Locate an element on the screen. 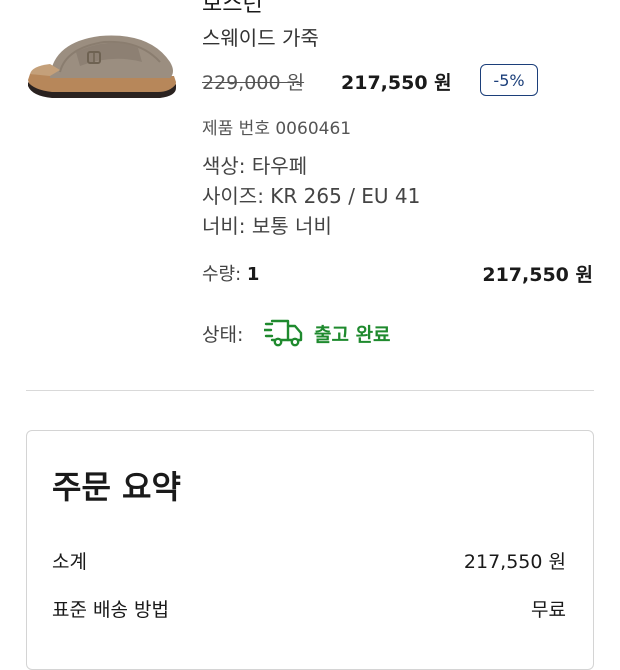 Image resolution: width=620 pixels, height=670 pixels. divider is located at coordinates (310, 390).